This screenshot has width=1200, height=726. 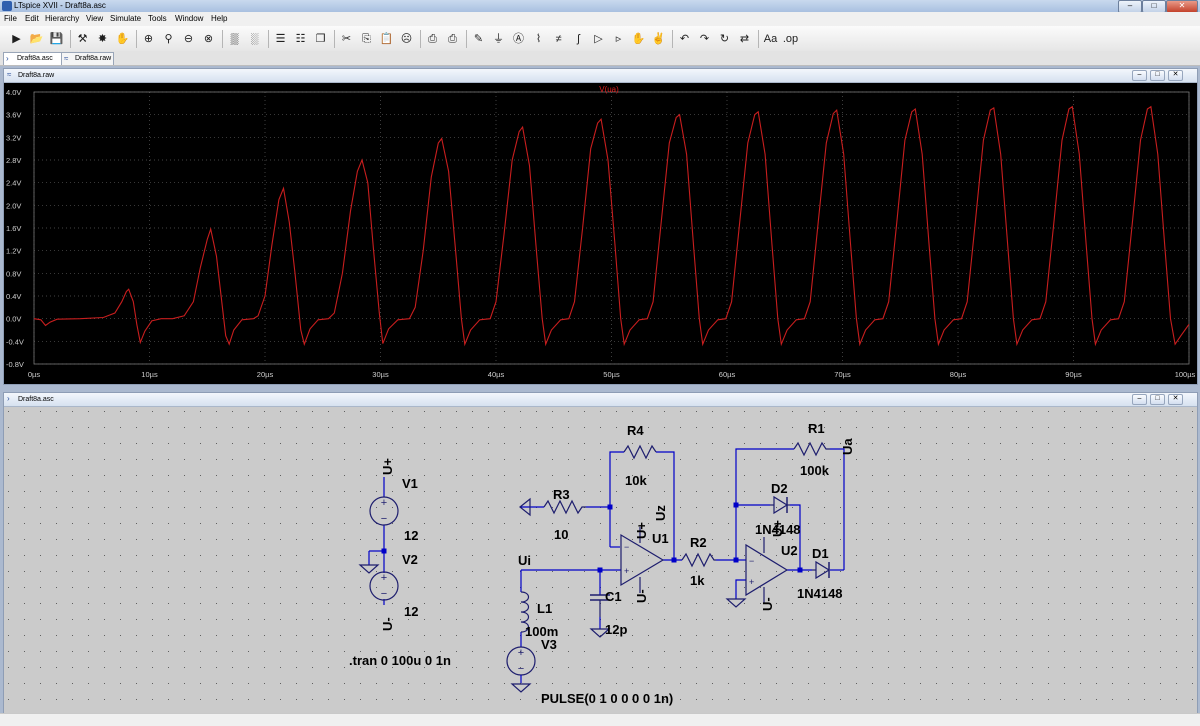 I want to click on document-tab-bar: › Draft8a.asc ≈ Draft8a.raw, so click(x=600, y=58).